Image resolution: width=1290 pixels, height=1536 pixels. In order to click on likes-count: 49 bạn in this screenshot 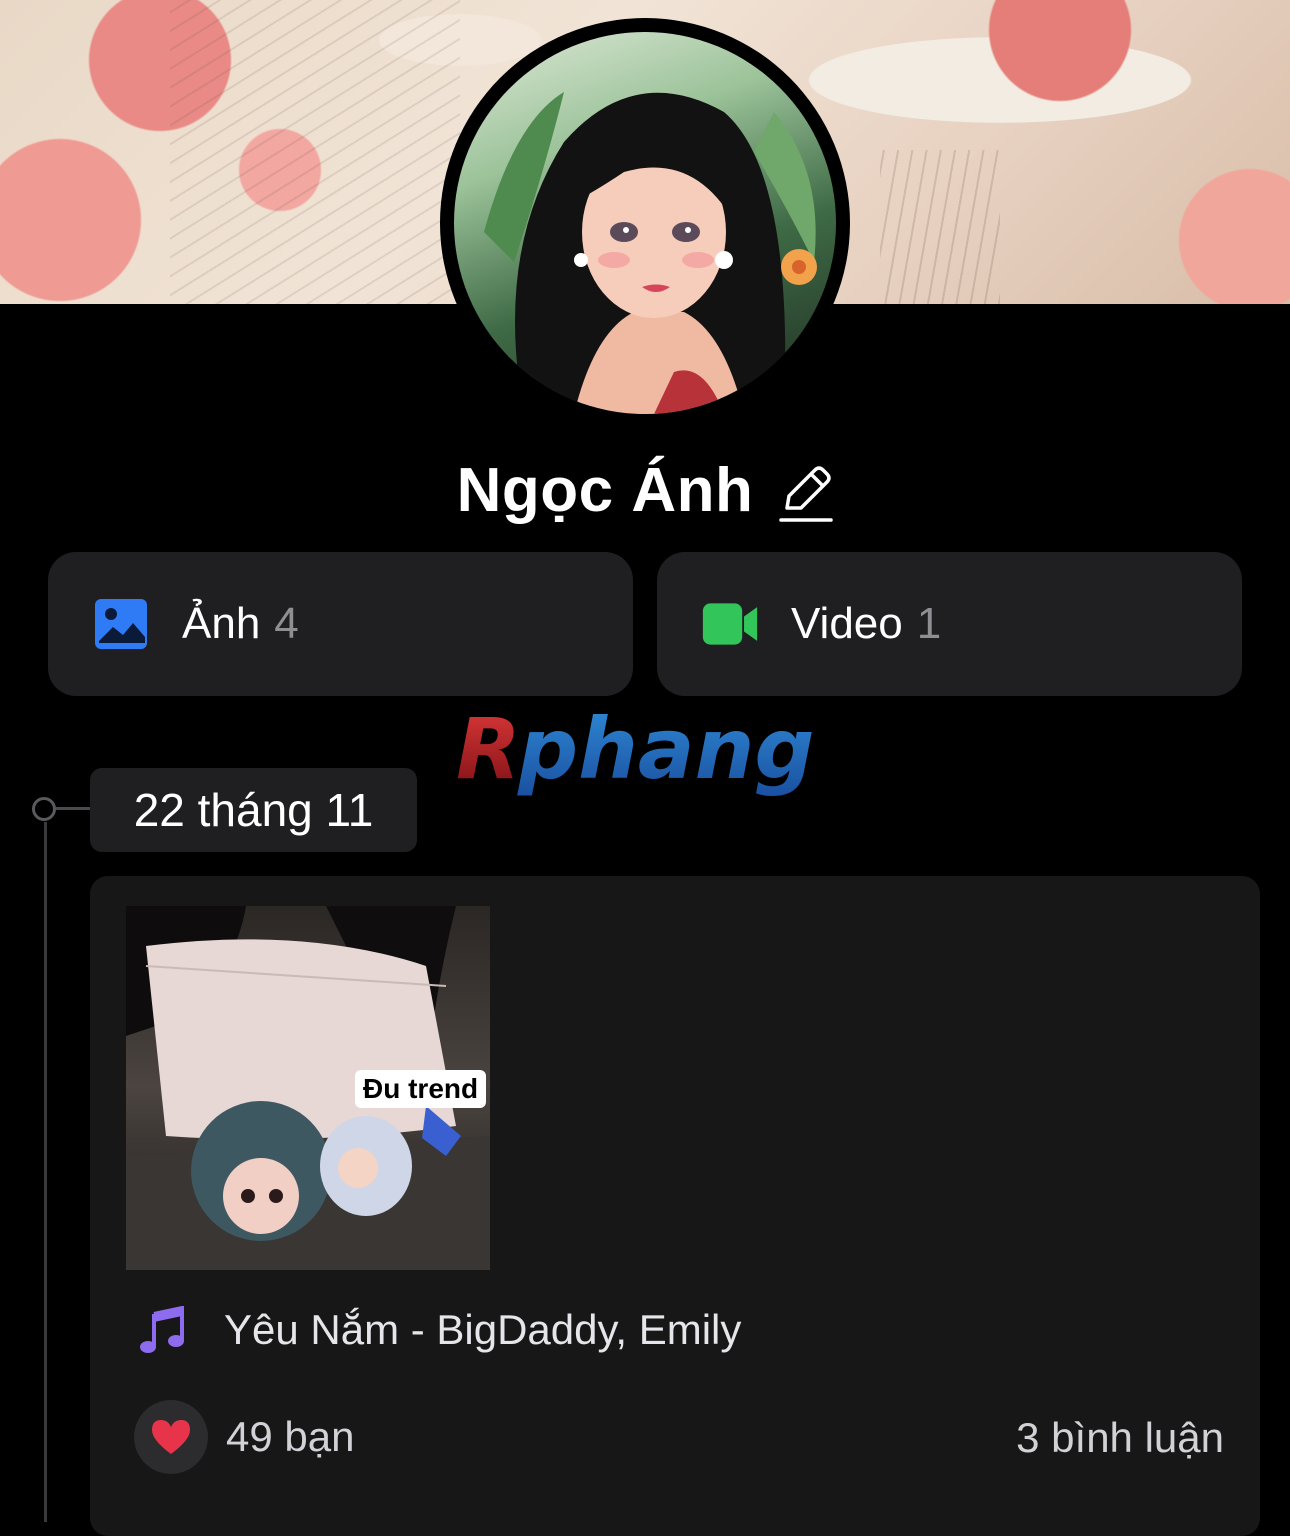, I will do `click(290, 1436)`.